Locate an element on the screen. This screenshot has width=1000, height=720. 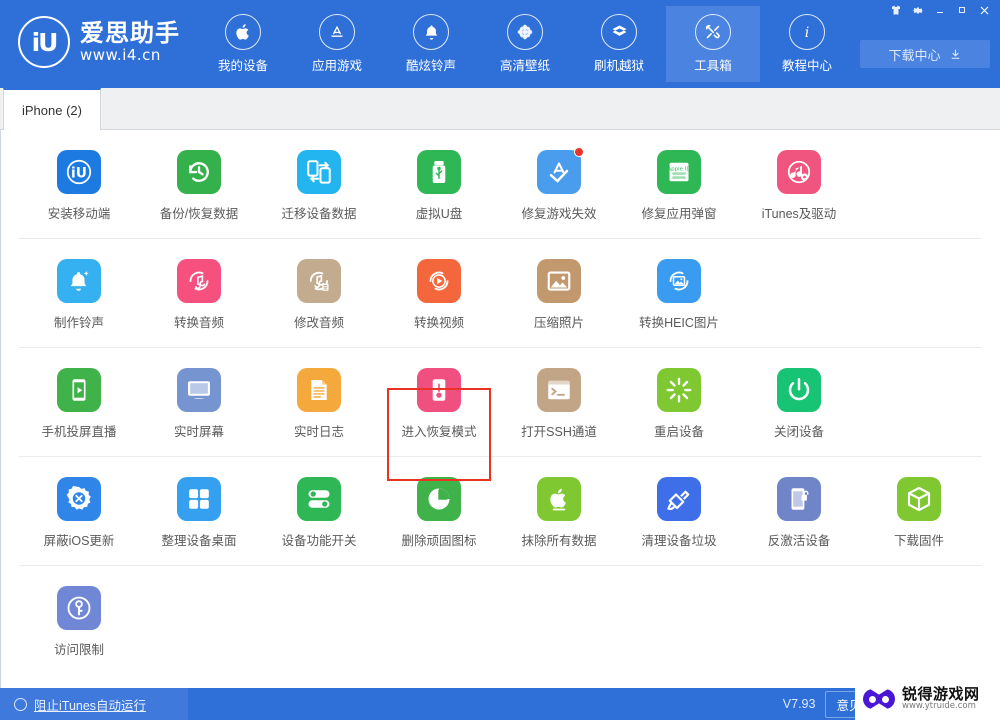
tool-item: 备份/恢复数据 is located at coordinates (199, 187).